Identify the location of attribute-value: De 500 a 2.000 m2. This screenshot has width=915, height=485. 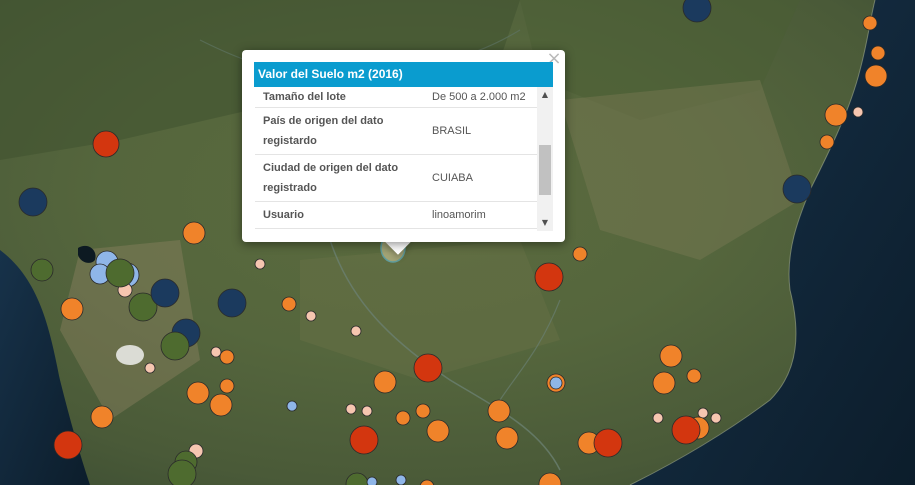
(480, 97).